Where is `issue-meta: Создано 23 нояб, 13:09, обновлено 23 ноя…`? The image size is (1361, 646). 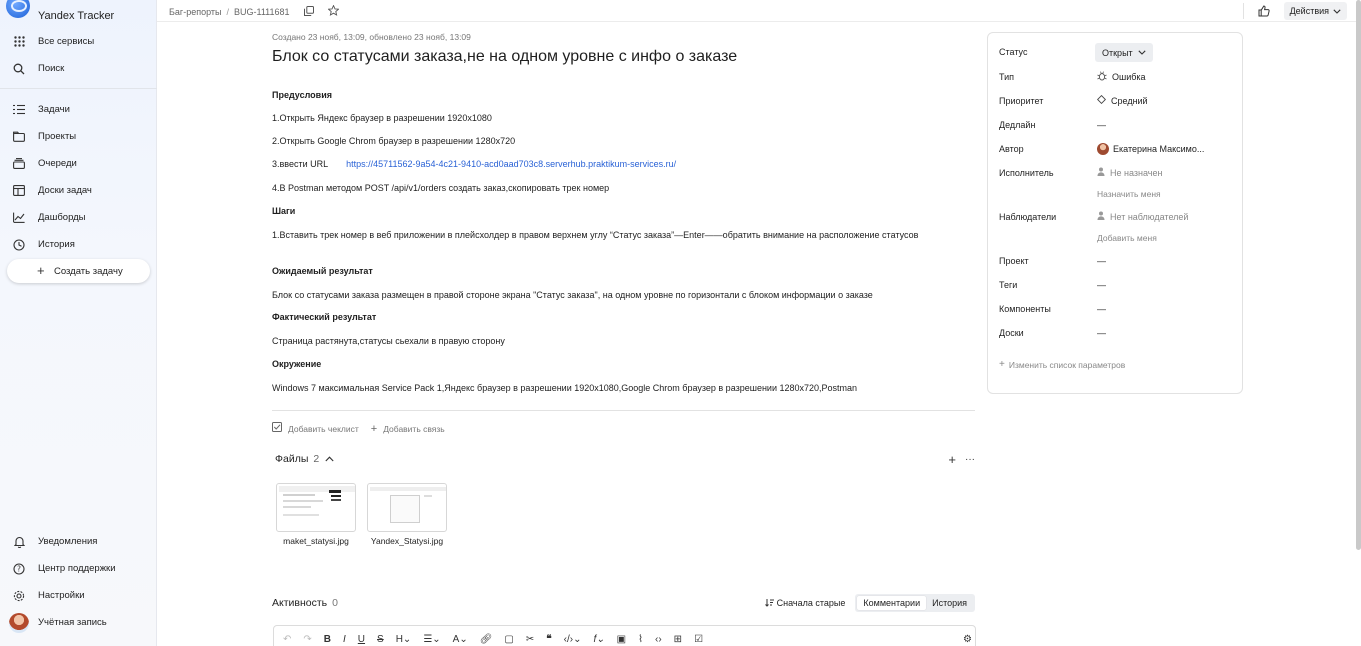 issue-meta: Создано 23 нояб, 13:09, обновлено 23 ноя… is located at coordinates (371, 37).